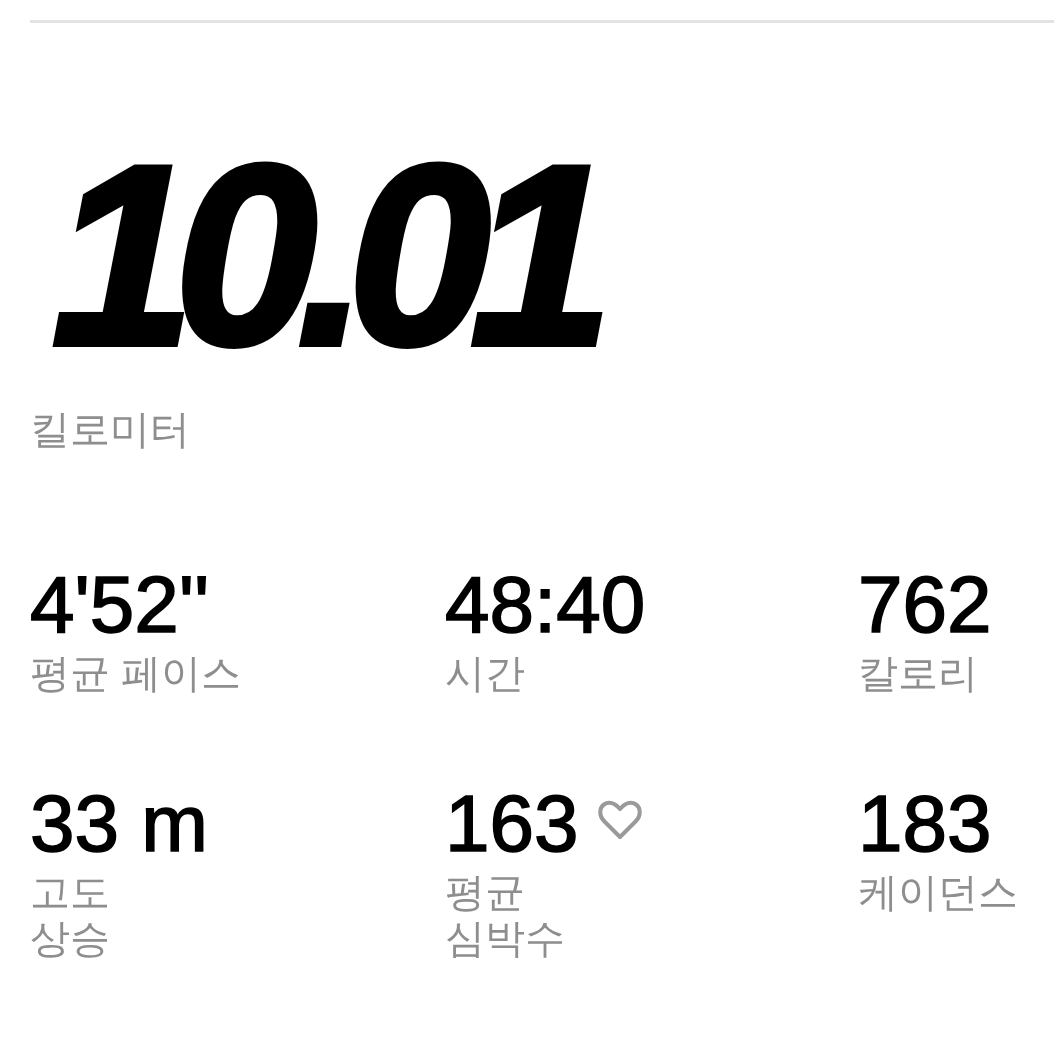 The width and height of the screenshot is (1054, 1054). I want to click on stat-label: 케이던스, so click(938, 892).